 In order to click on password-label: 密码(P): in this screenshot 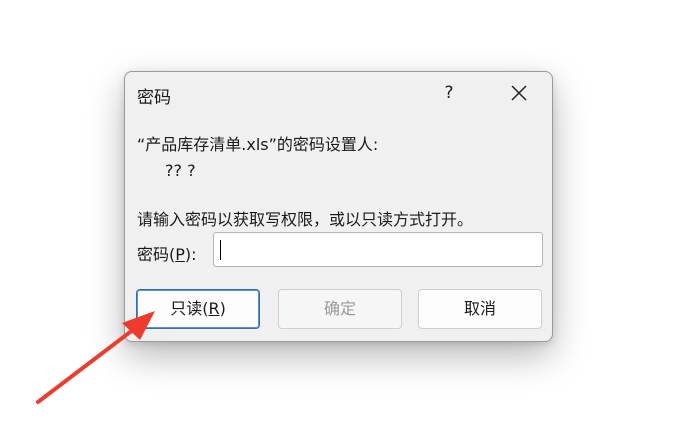, I will do `click(167, 253)`.